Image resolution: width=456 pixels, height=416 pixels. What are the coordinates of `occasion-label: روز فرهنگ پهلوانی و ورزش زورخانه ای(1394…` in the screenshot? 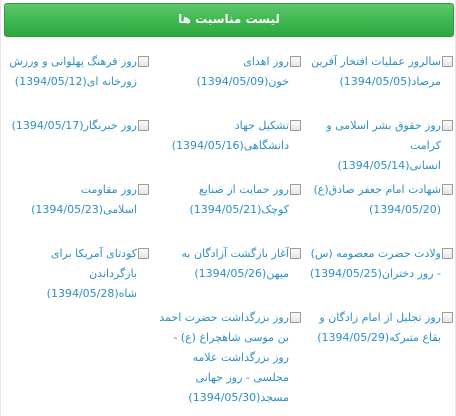 It's located at (73, 71).